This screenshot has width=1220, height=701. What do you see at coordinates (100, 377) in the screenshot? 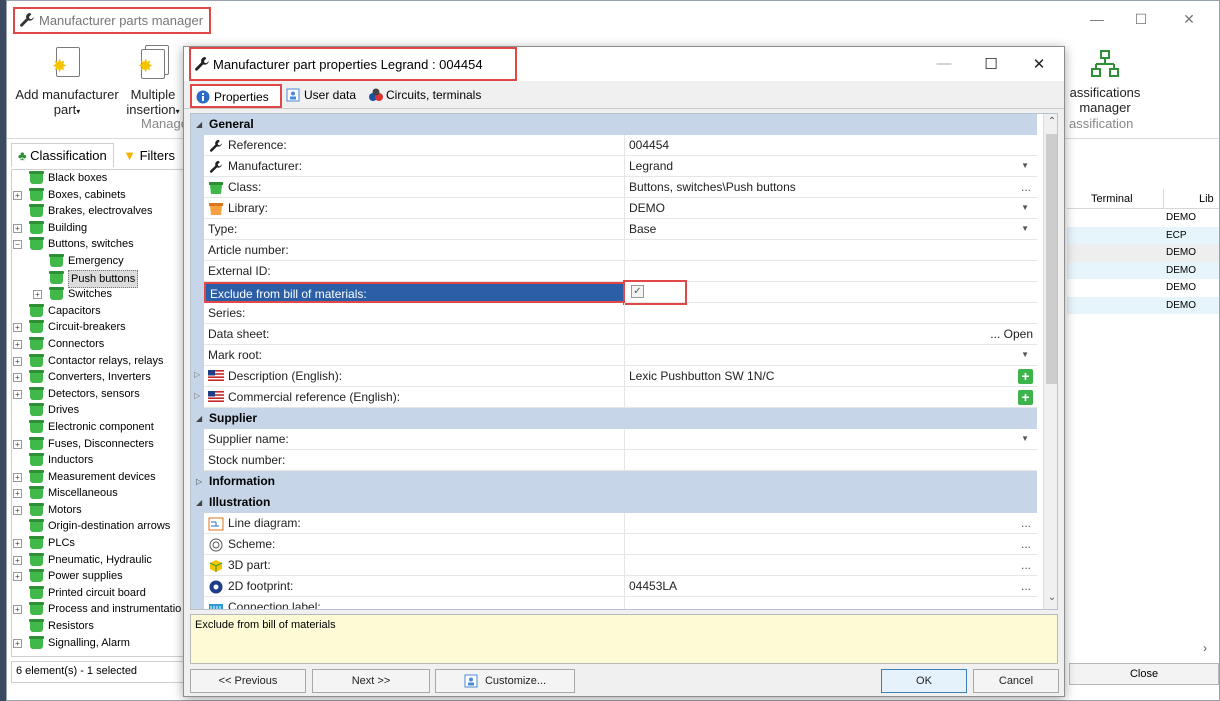
I see `tree-node: + Converters, Inverters` at bounding box center [100, 377].